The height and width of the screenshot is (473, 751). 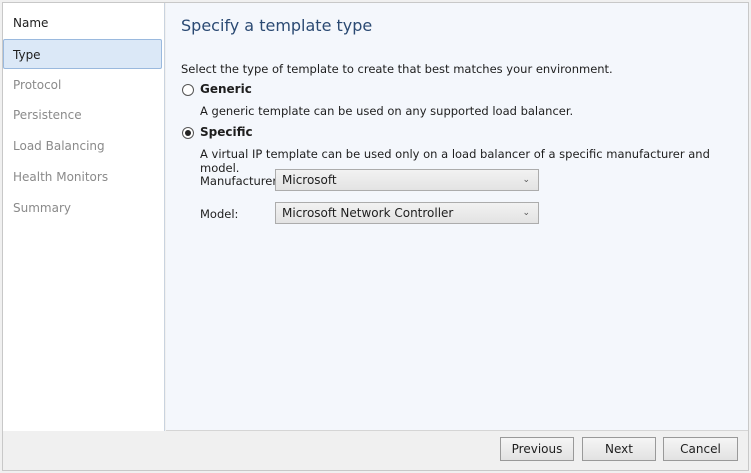 I want to click on manufacturer-label: Manufacturer:, so click(x=240, y=181).